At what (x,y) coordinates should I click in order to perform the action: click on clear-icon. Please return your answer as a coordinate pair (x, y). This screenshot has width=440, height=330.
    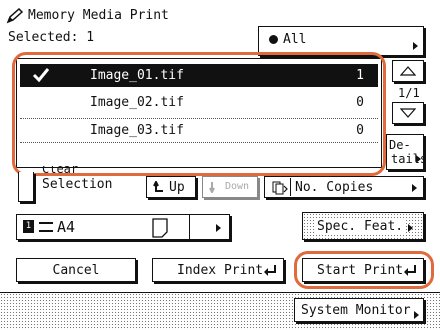
    Looking at the image, I should click on (26, 187).